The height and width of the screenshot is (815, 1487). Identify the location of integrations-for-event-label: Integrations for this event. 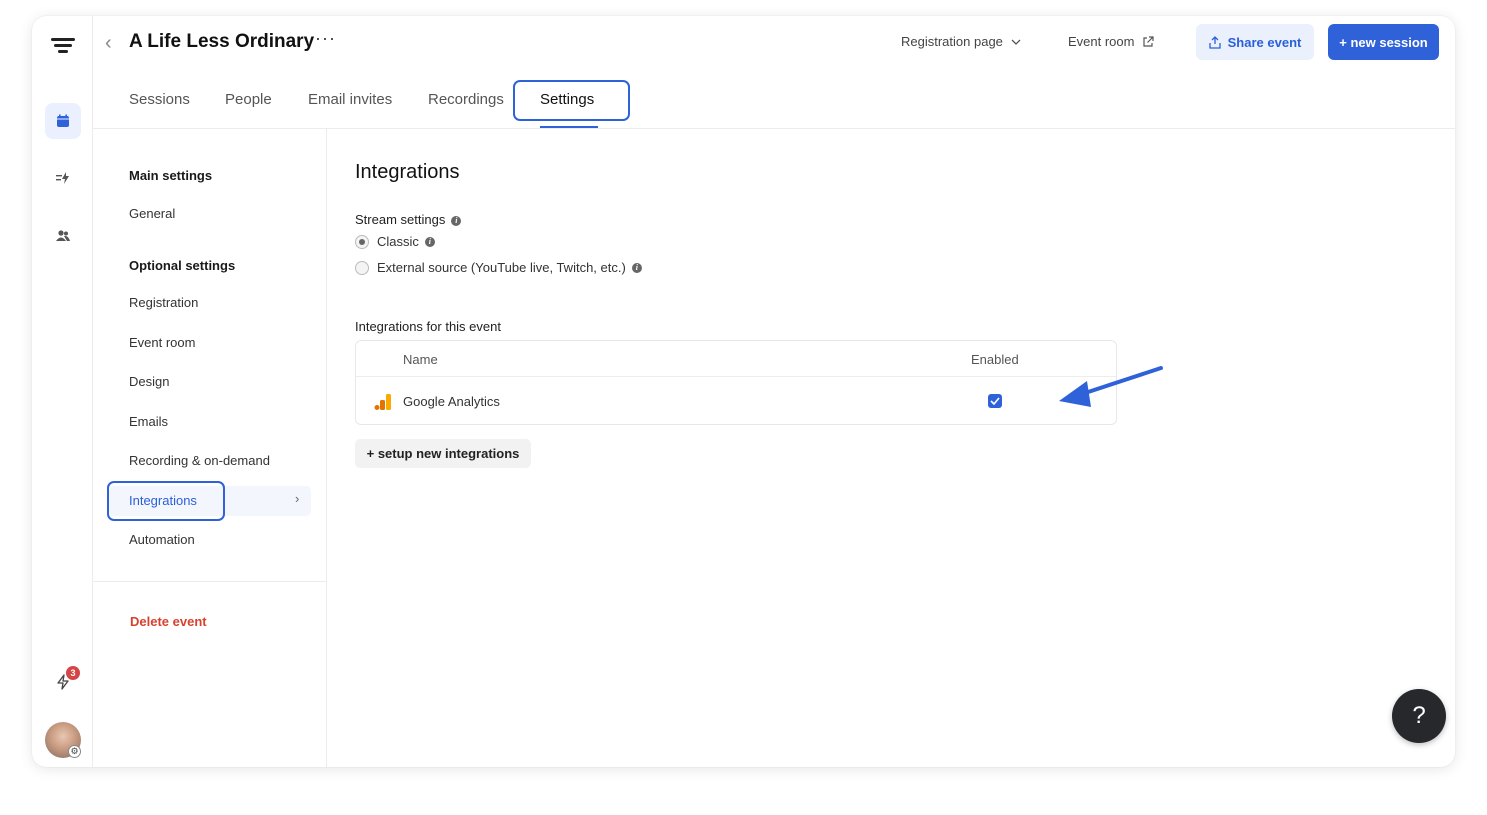
(428, 326).